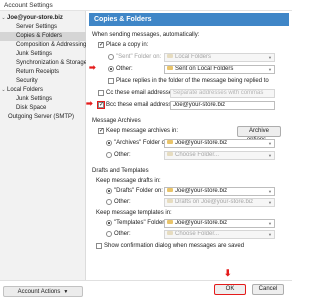 The height and width of the screenshot is (300, 320). I want to click on tree-account: ⌄Joe@your-store.biz, so click(43, 18).